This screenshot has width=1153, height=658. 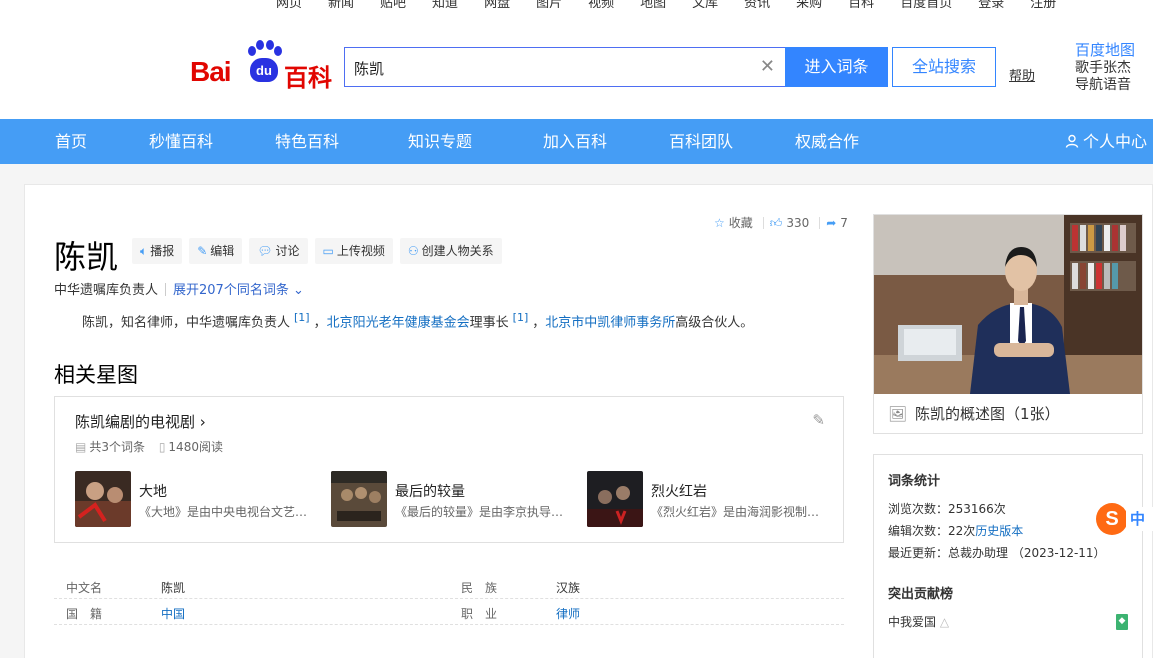 I want to click on pencil-icon: ✎, so click(x=202, y=251).